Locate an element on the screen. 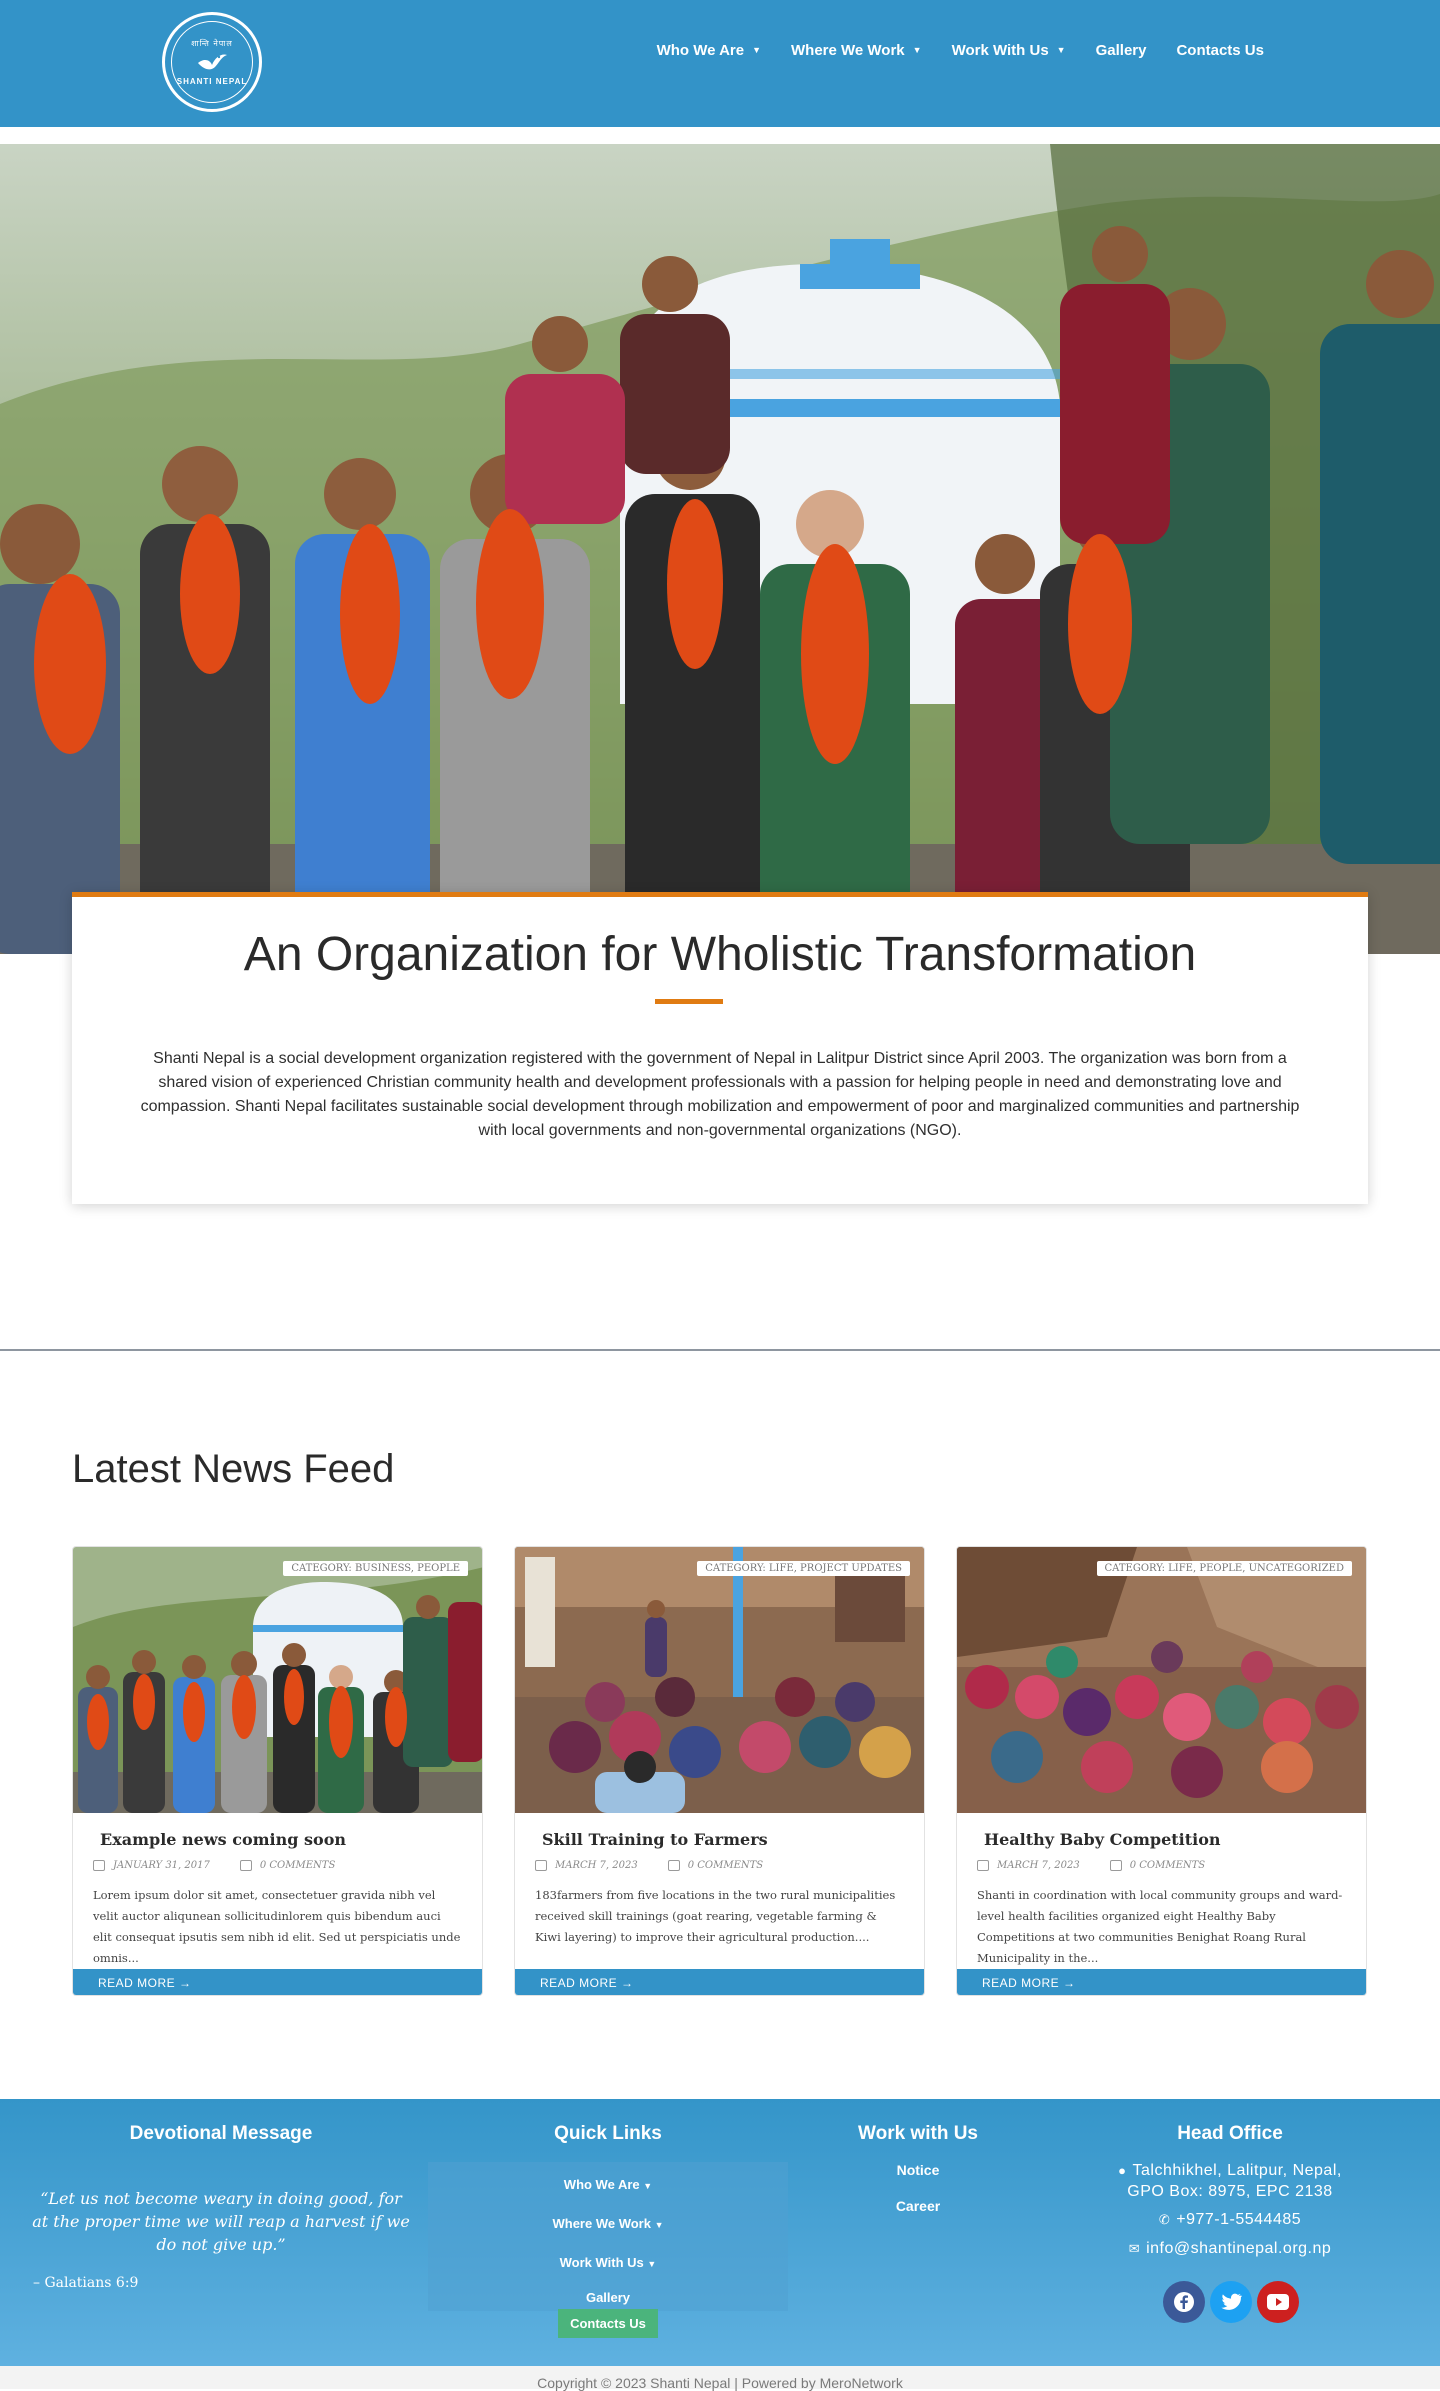  quick-link-label: Where We Work is located at coordinates (601, 2223).